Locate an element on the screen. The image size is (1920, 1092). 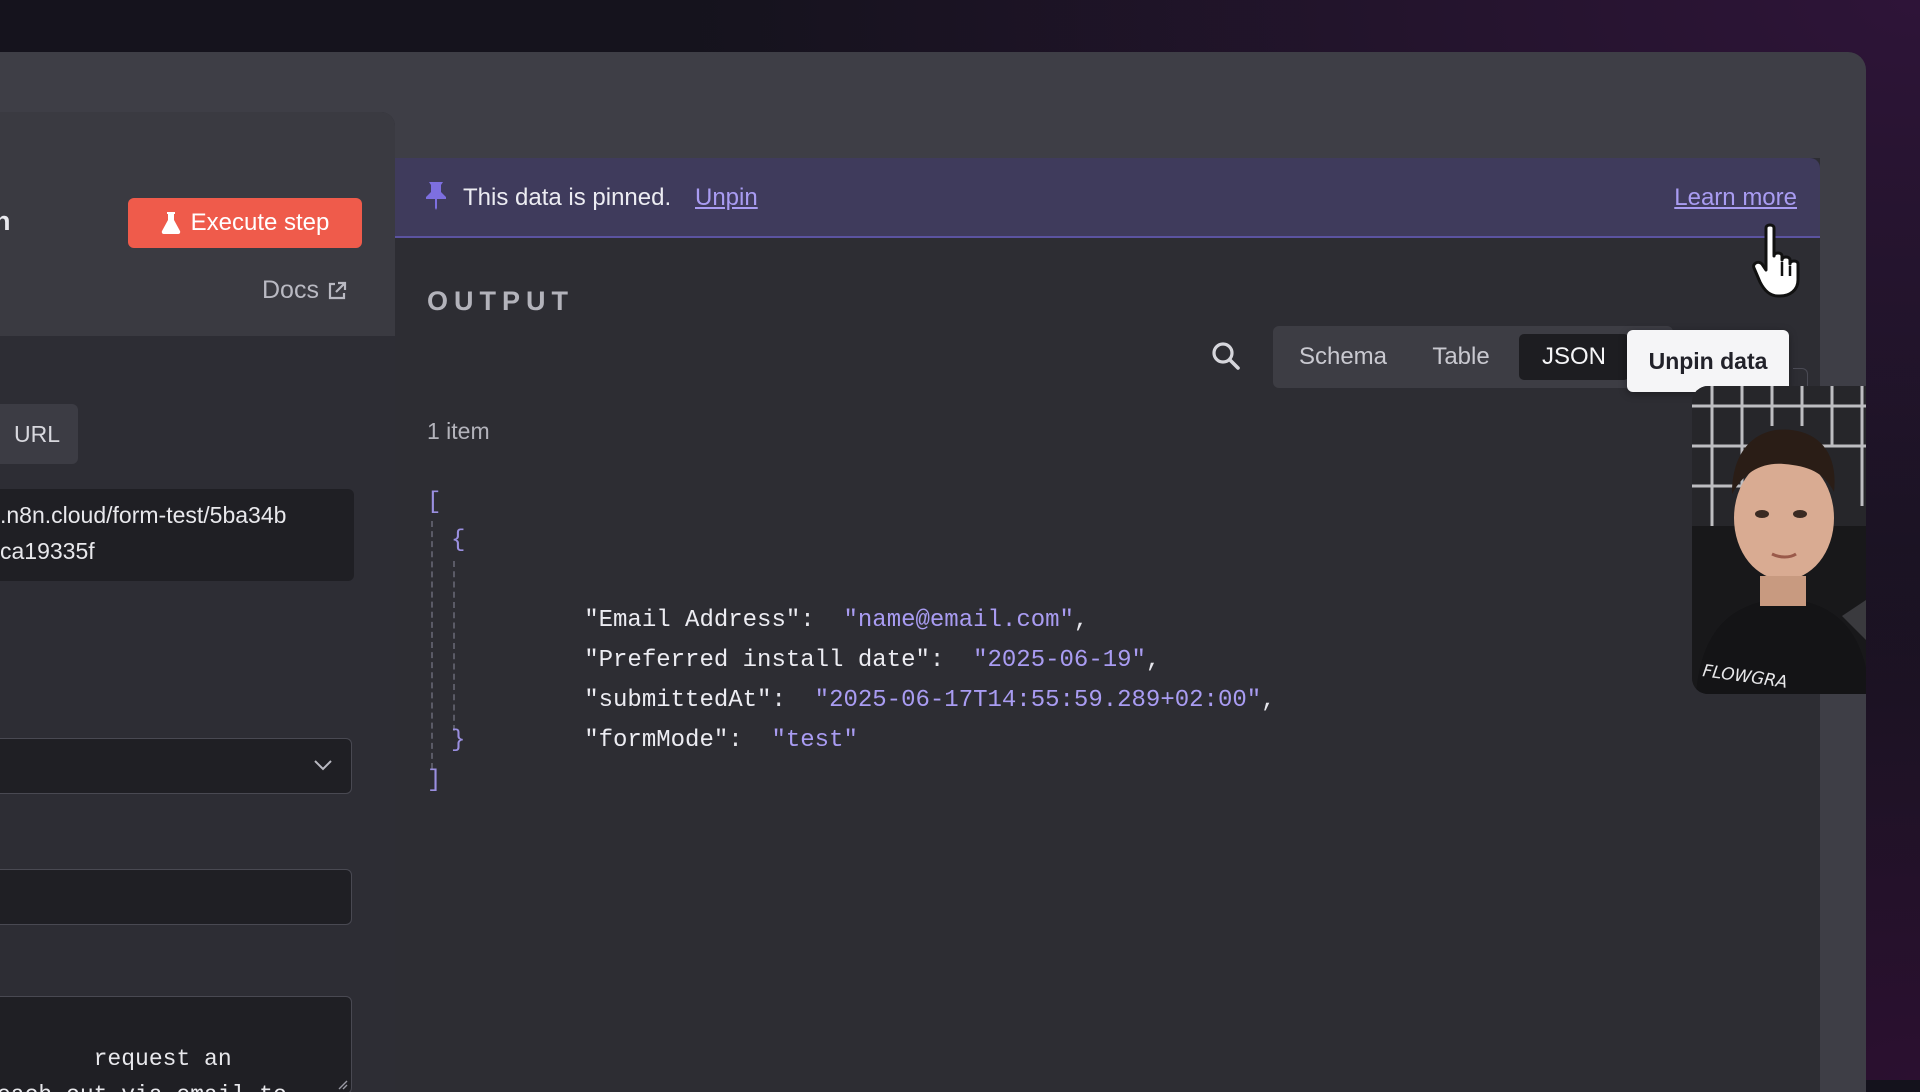
presenter-video-frame: FLOWGRA is located at coordinates (1779, 540).